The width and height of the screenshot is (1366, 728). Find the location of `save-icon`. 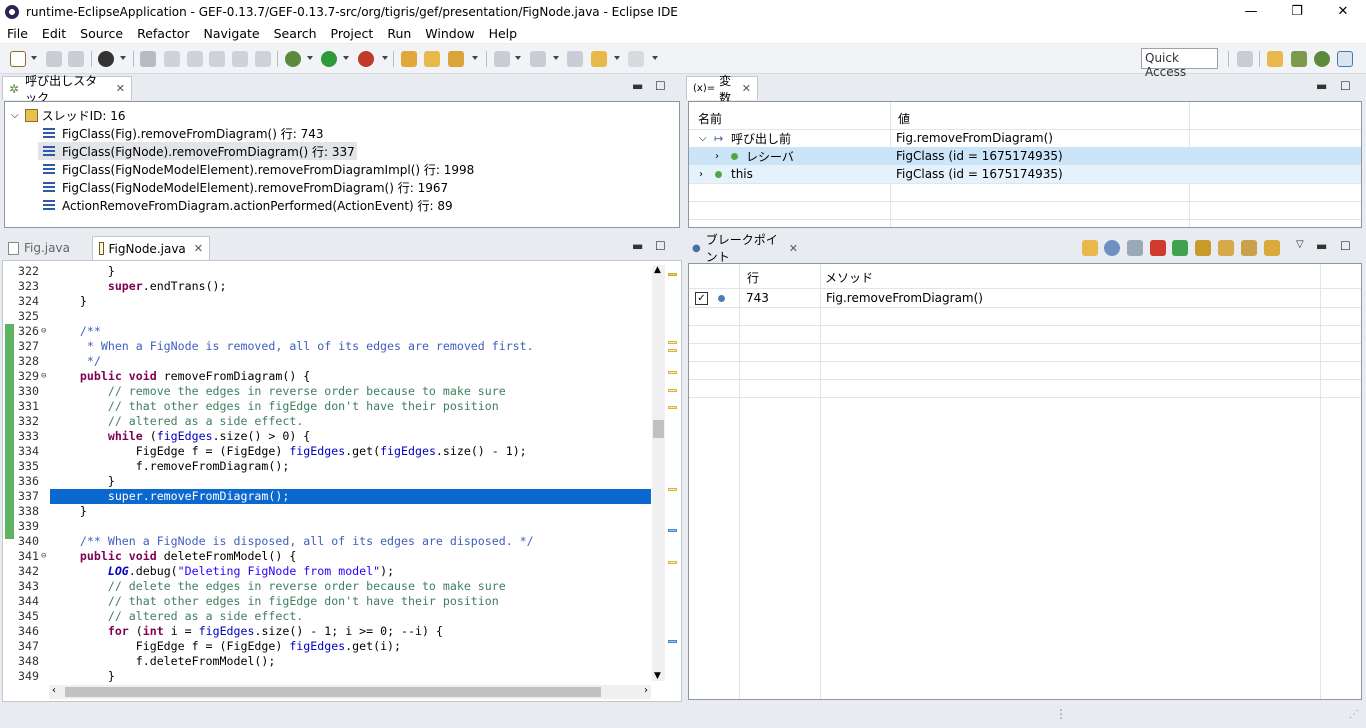

save-icon is located at coordinates (54, 59).